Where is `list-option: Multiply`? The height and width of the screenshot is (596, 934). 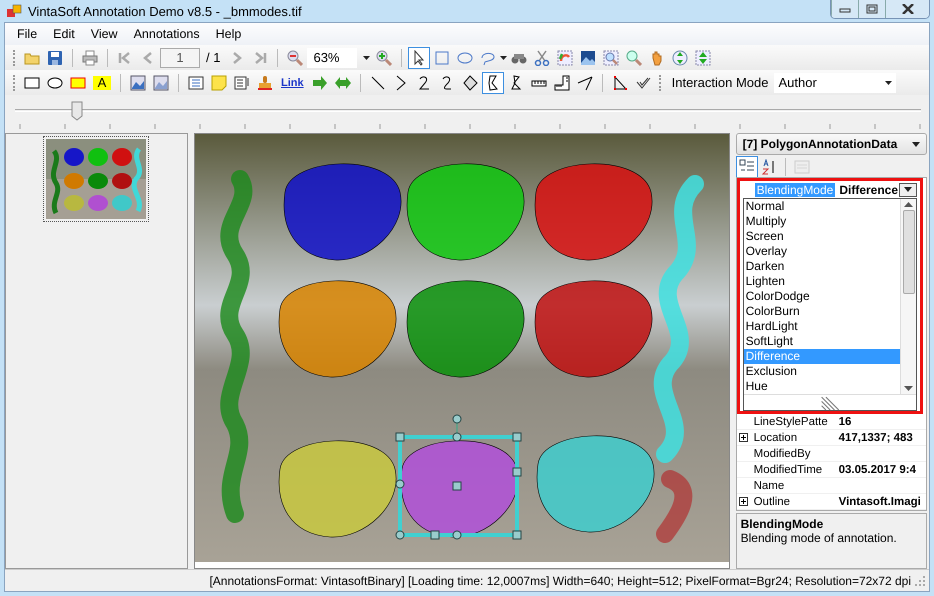
list-option: Multiply is located at coordinates (822, 221).